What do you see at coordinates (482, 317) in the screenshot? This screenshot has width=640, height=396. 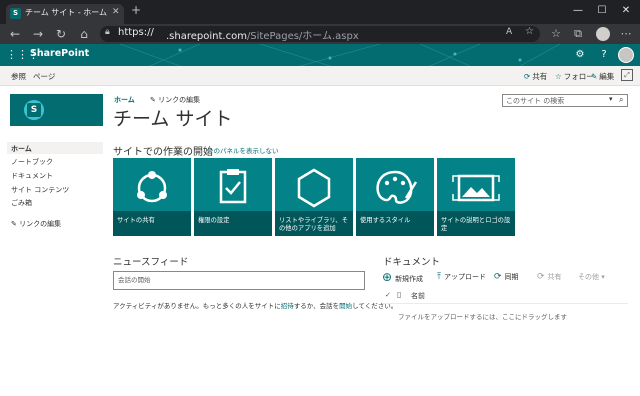 I see `drop-zone-hint: ファイルをアップロードするには、ここにドラッグします` at bounding box center [482, 317].